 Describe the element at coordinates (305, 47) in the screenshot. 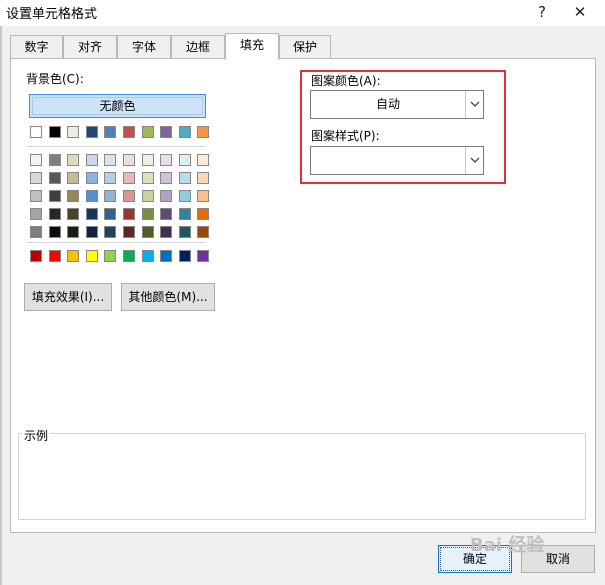

I see `tab-protection: 保护` at that location.